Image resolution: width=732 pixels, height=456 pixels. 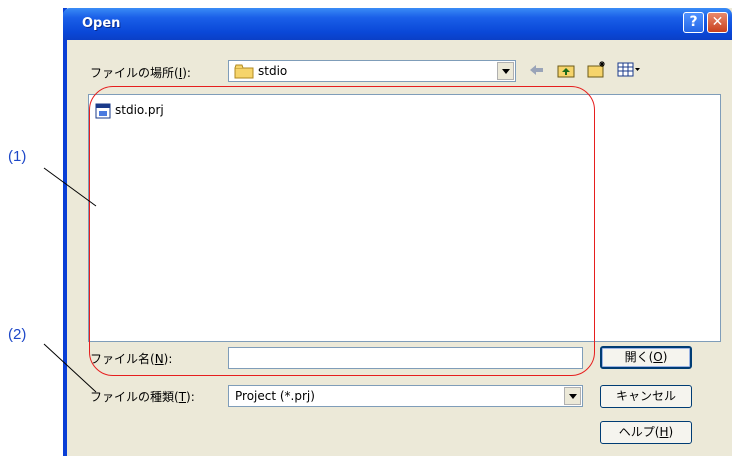 I want to click on callout2-leader-line, so click(x=70, y=368).